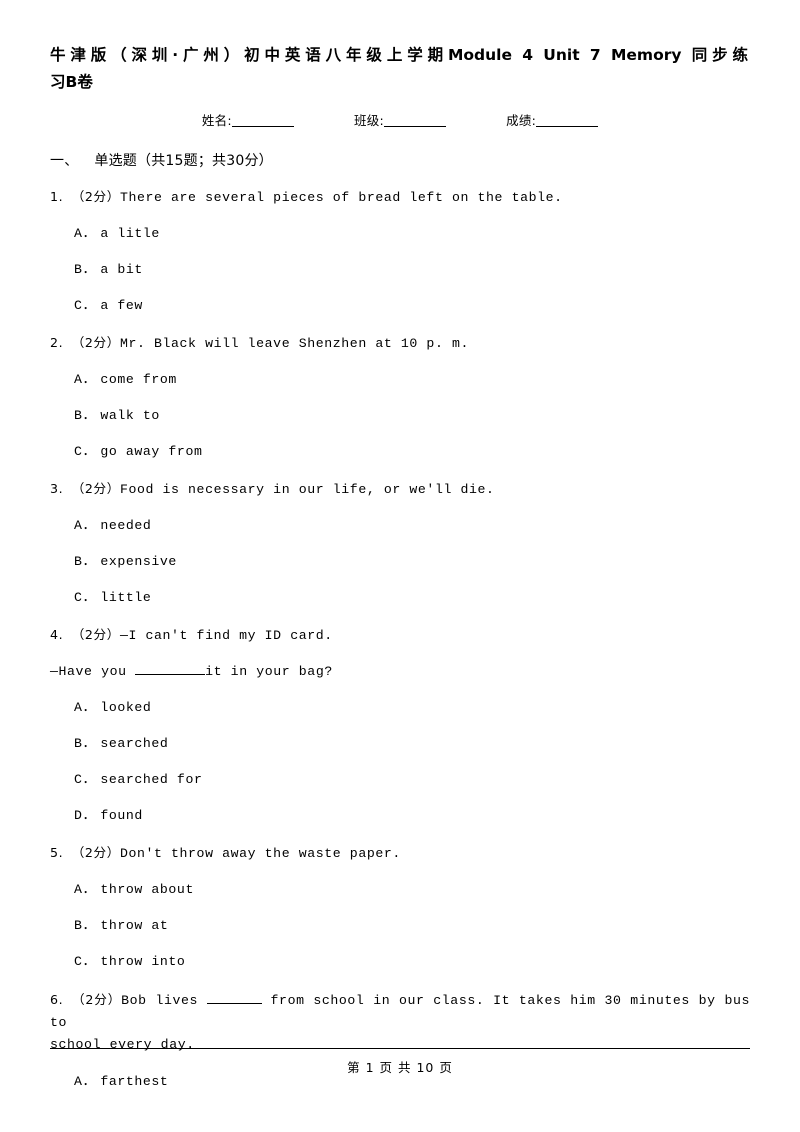  Describe the element at coordinates (400, 306) in the screenshot. I see `question-1-option-c: C． a few` at that location.